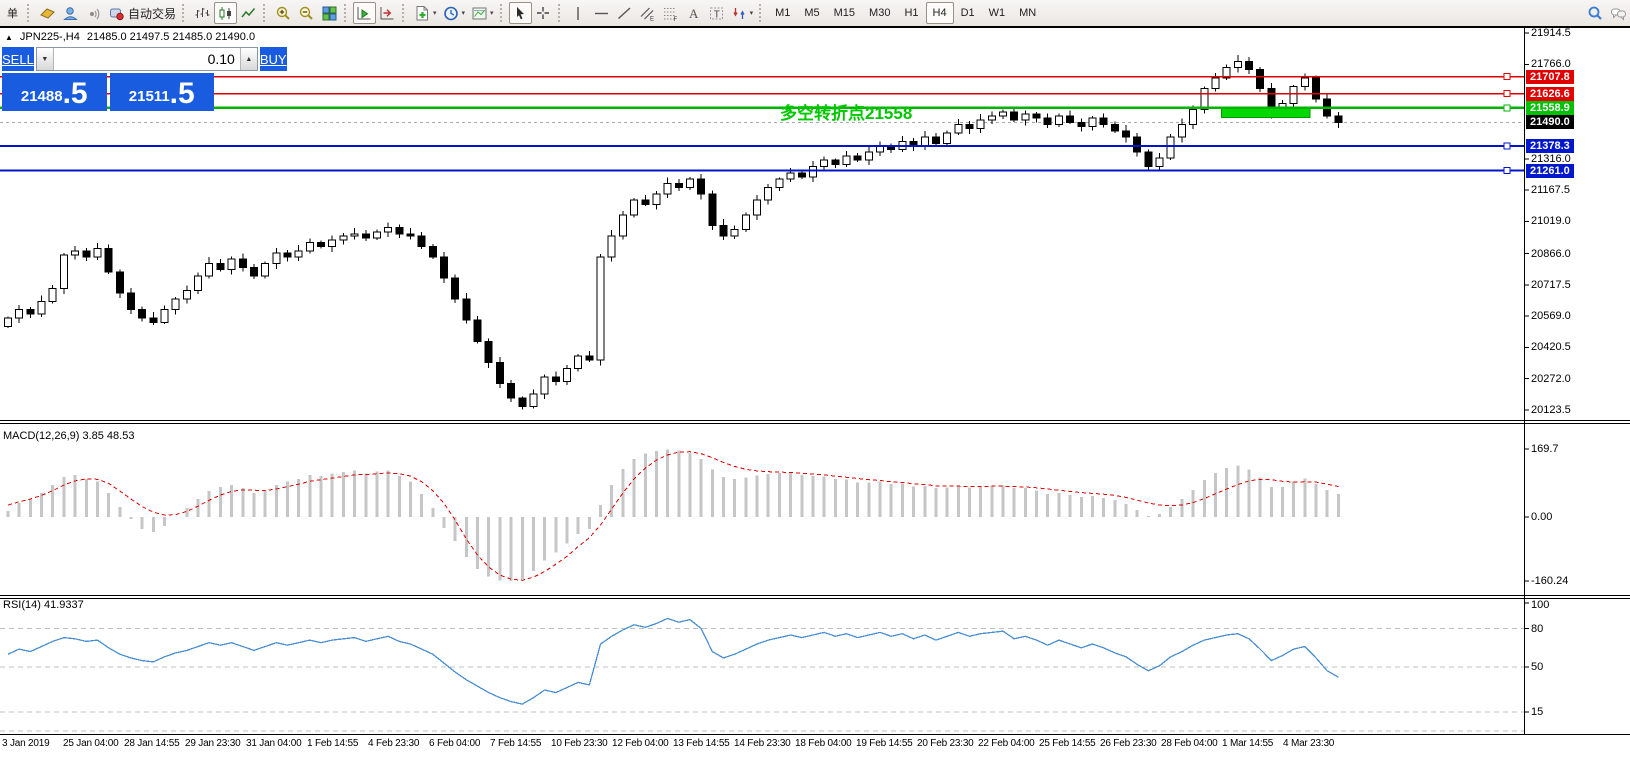  What do you see at coordinates (9, 37) in the screenshot?
I see `panel-collapse-icon: ▲` at bounding box center [9, 37].